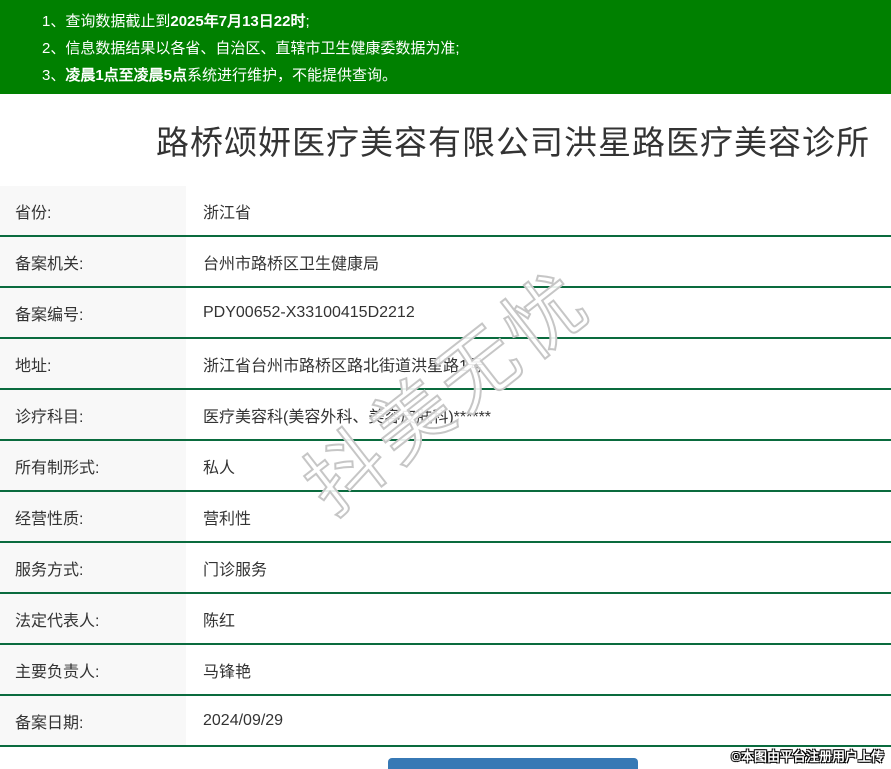  I want to click on notice-line-text: 系统进行维护，不能提供查询。, so click(292, 75).